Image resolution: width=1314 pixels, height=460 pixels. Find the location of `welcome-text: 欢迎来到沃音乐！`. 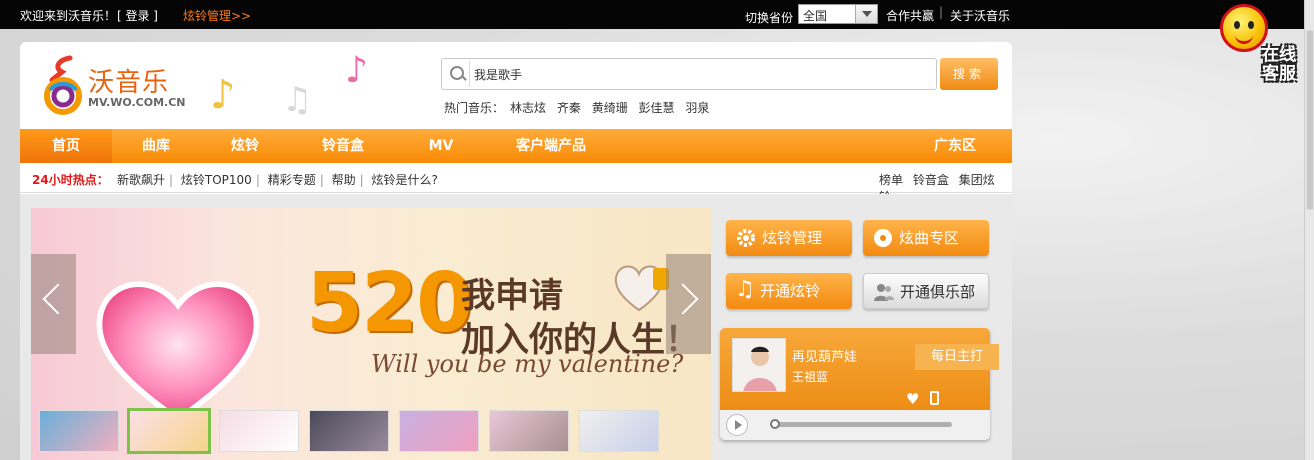

welcome-text: 欢迎来到沃音乐！ is located at coordinates (68, 16).